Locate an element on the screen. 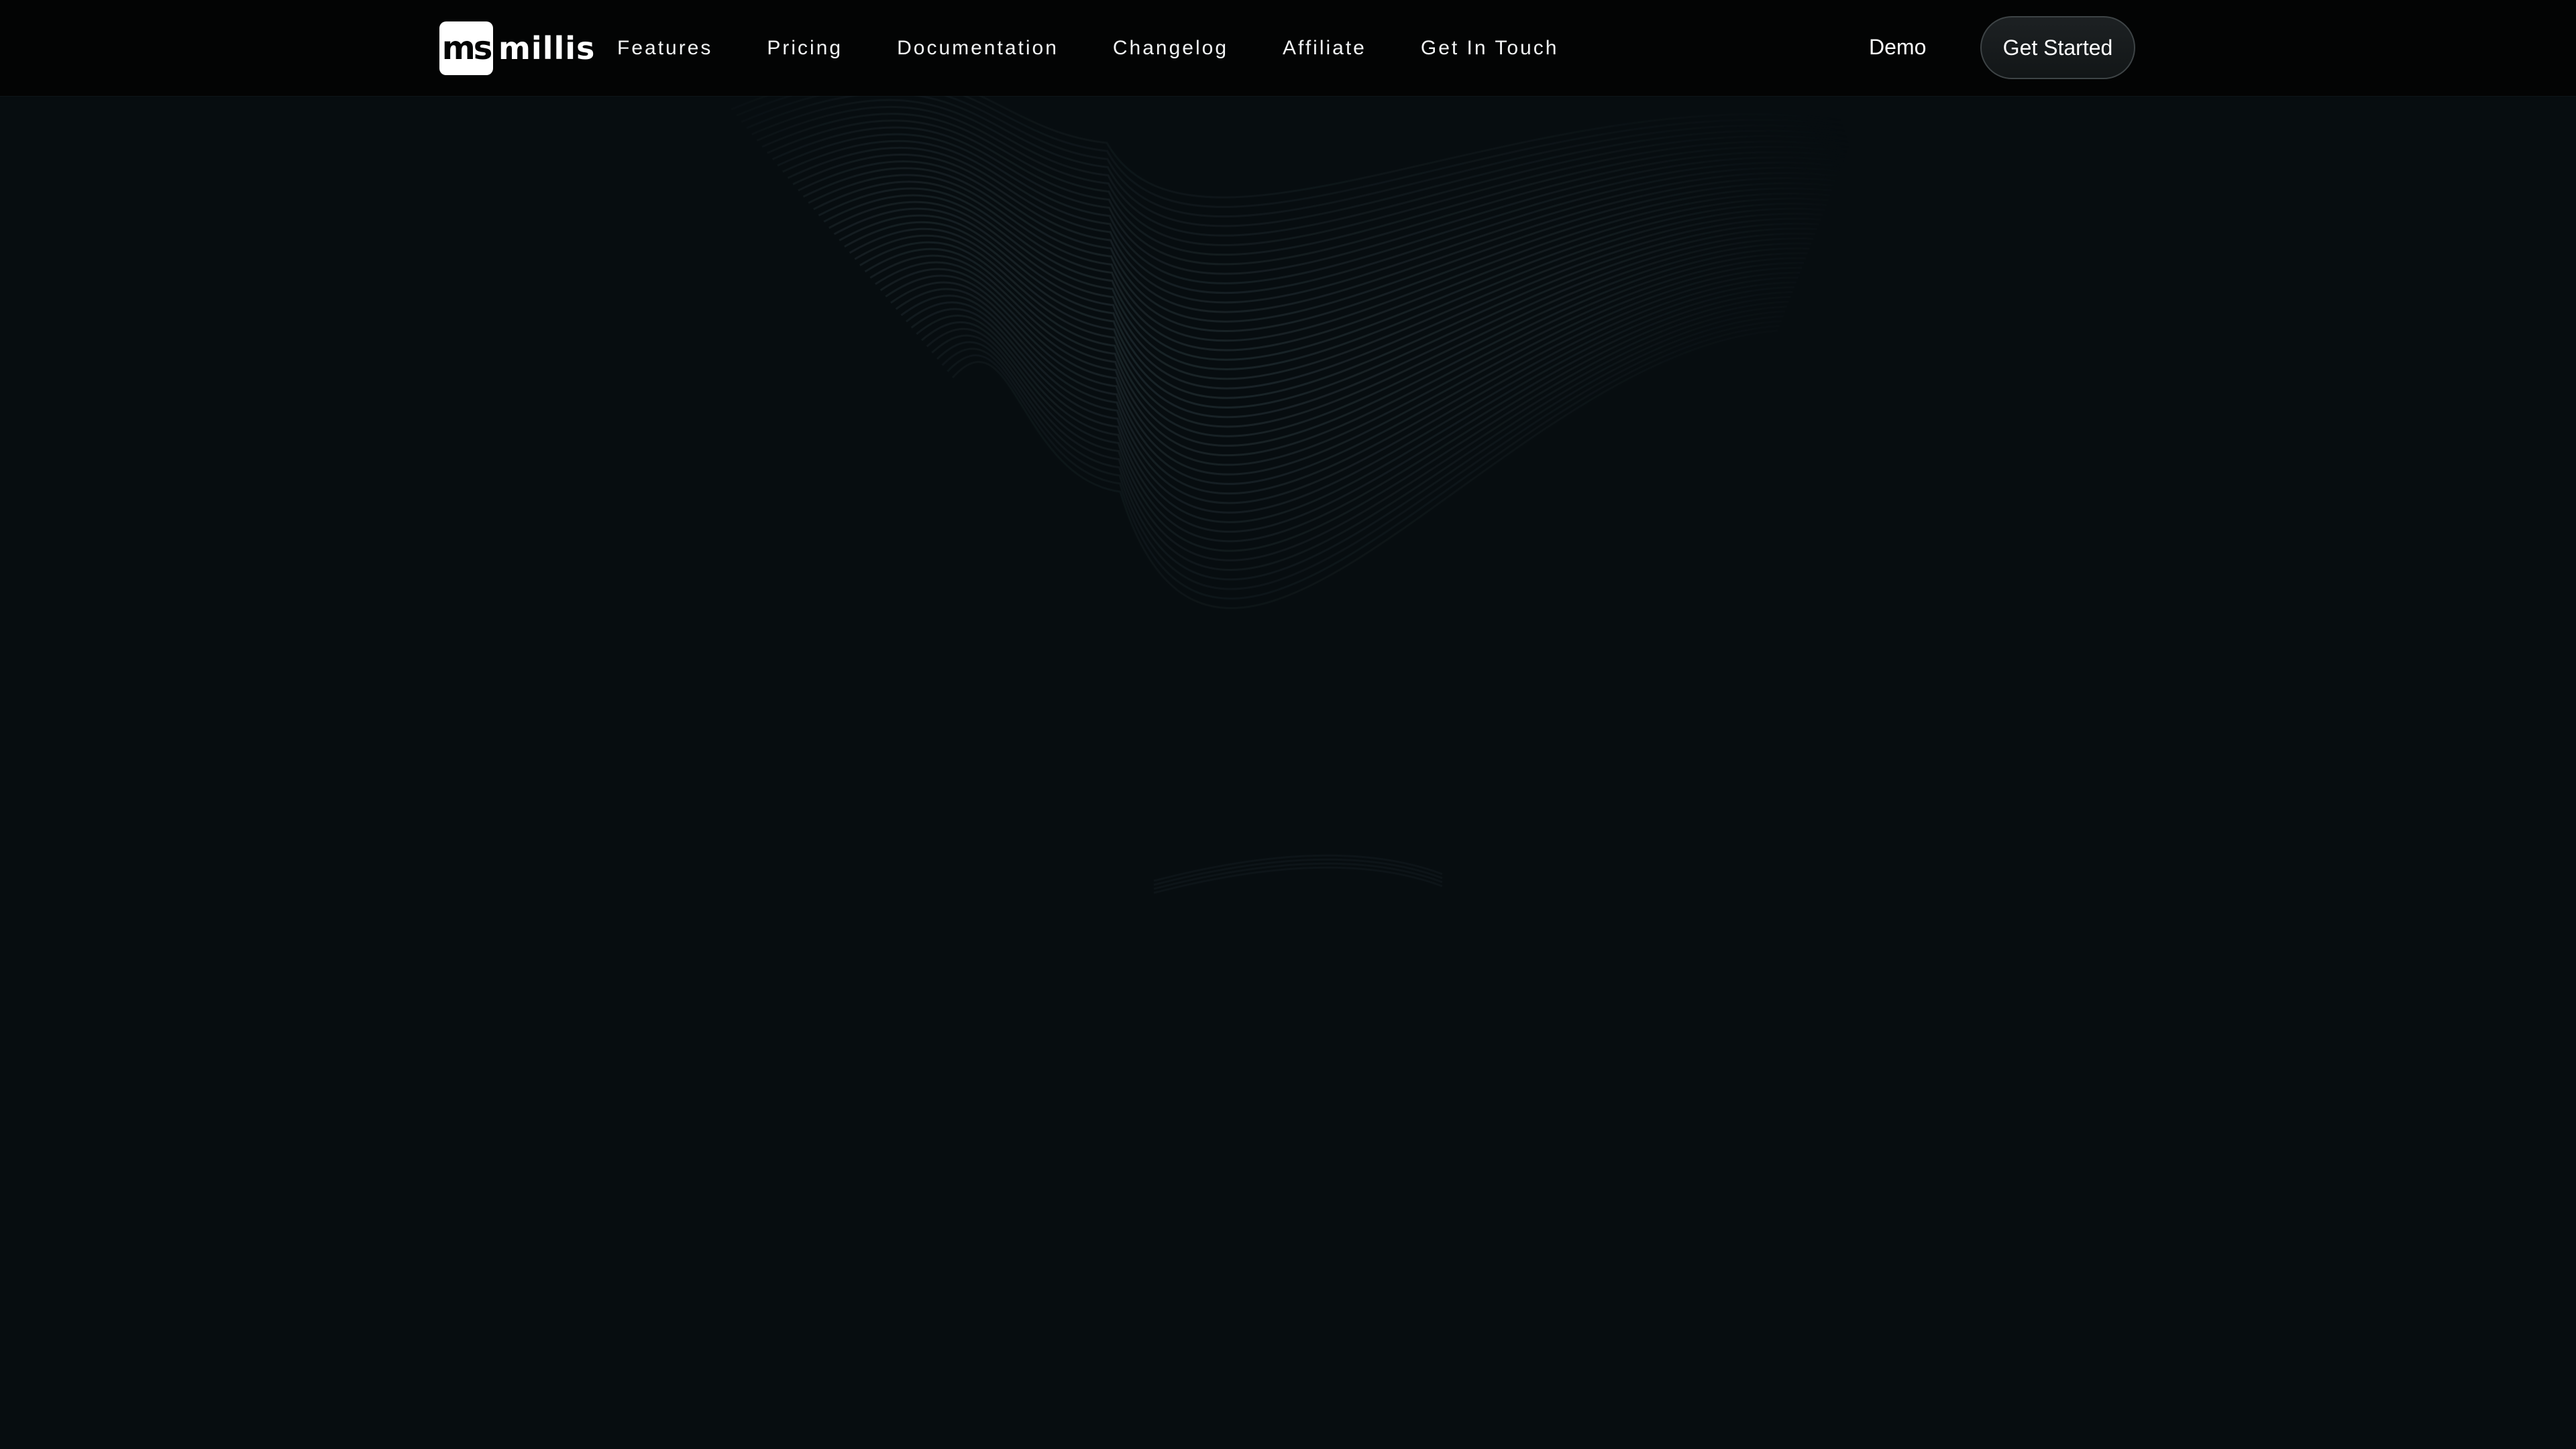 This screenshot has height=1449, width=2576. nav-link-affiliate: Affiliate is located at coordinates (1324, 48).